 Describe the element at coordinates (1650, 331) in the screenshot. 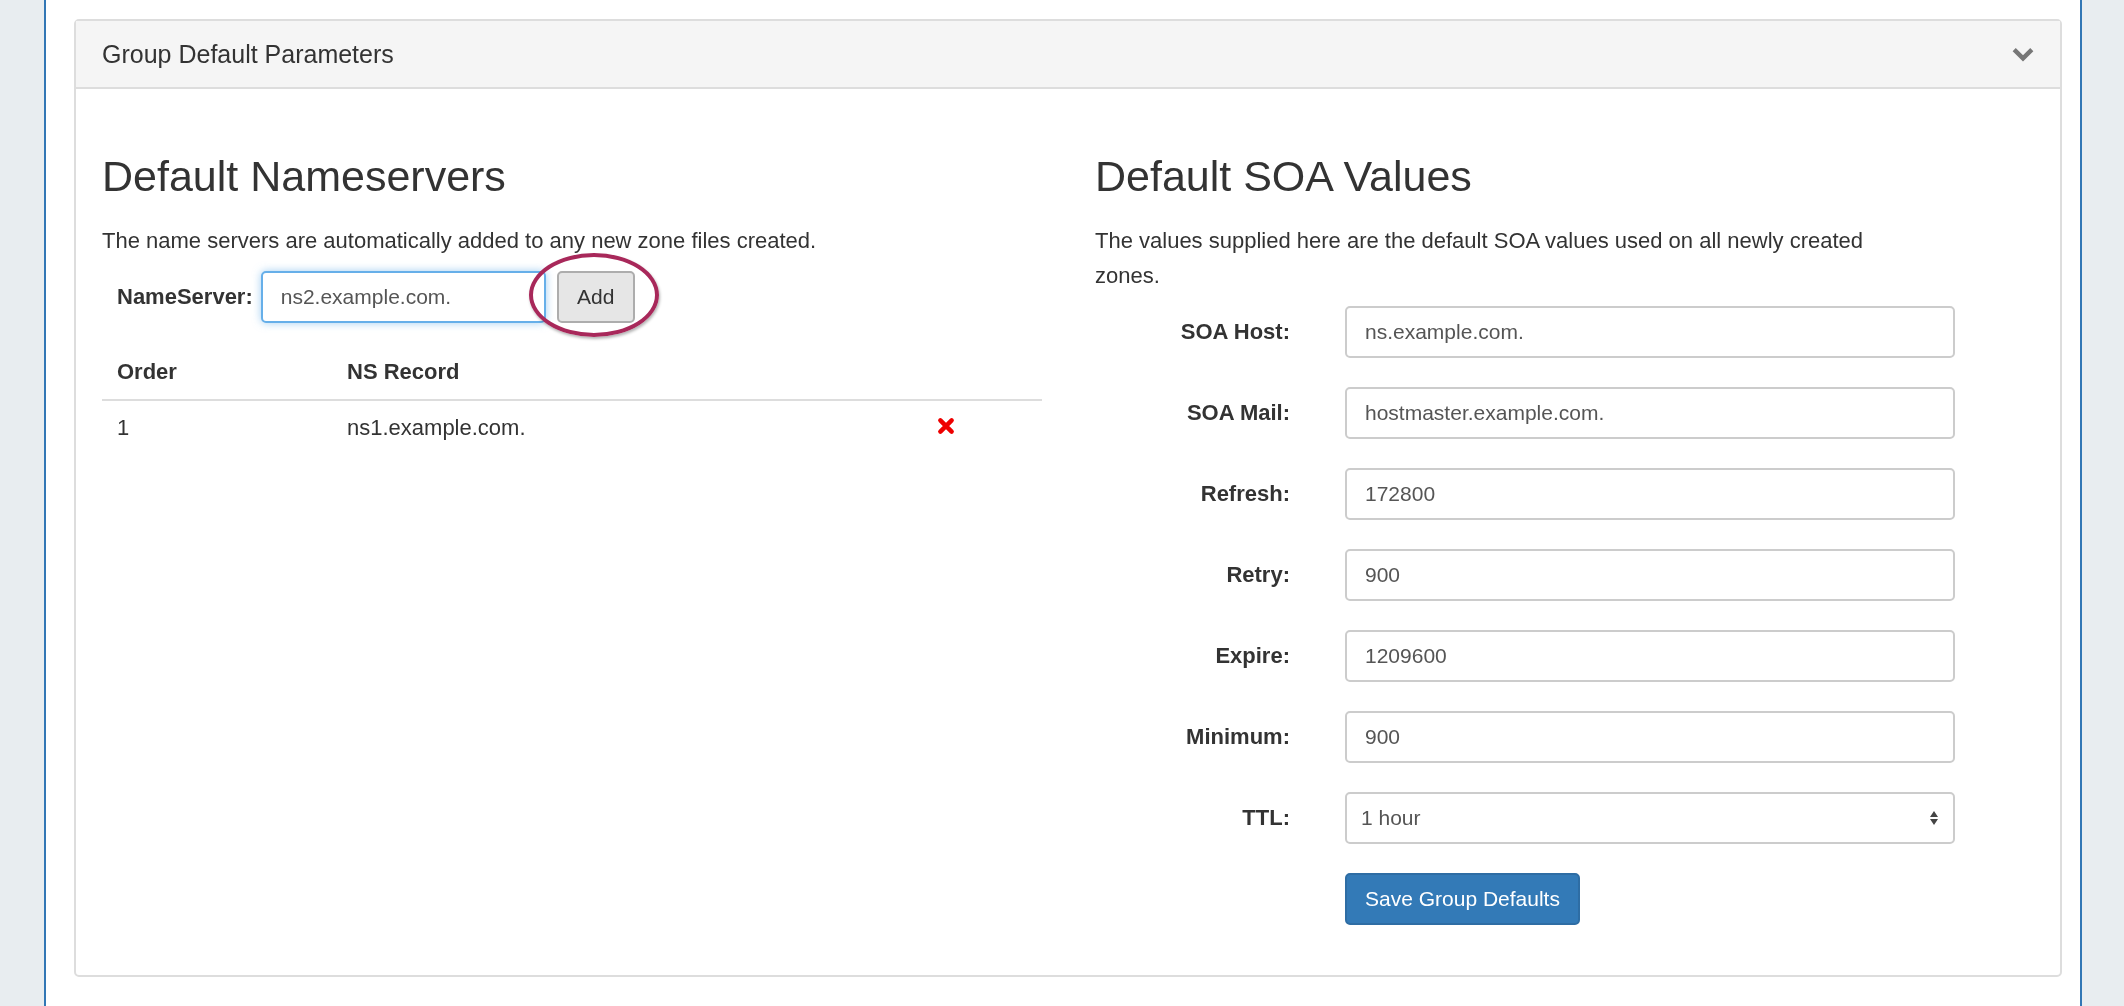

I see `text-field: ns.example.com.` at that location.